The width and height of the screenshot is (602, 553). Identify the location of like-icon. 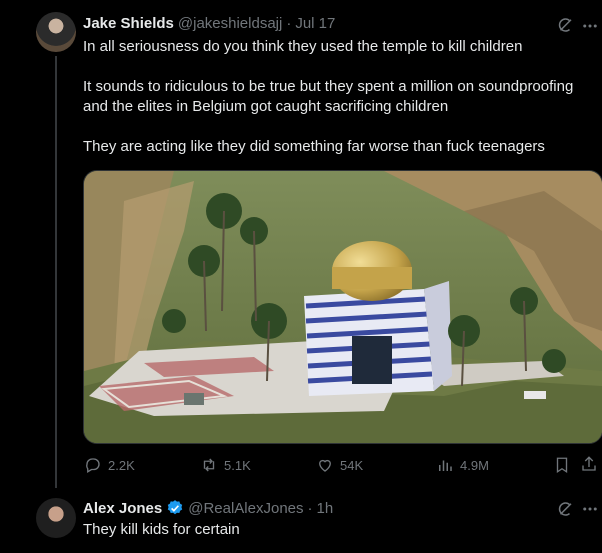
(325, 465).